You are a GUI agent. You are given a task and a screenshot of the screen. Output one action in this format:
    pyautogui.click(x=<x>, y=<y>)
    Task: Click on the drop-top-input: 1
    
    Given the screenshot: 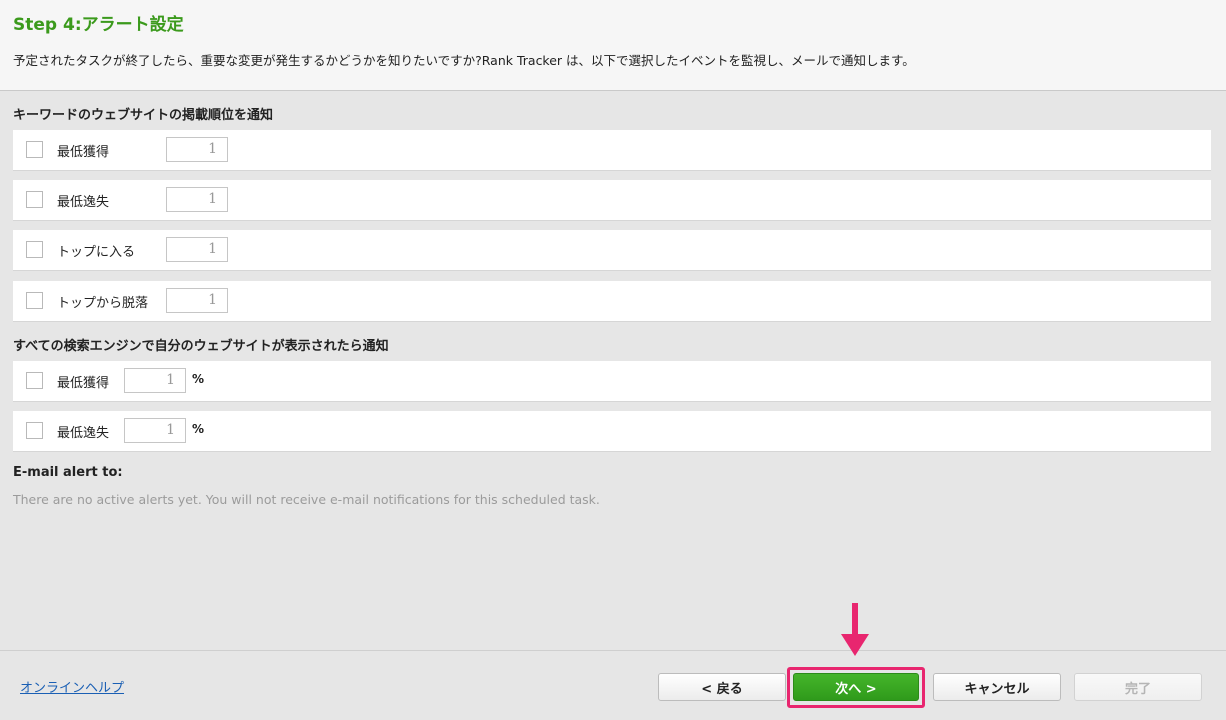 What is the action you would take?
    pyautogui.click(x=197, y=300)
    